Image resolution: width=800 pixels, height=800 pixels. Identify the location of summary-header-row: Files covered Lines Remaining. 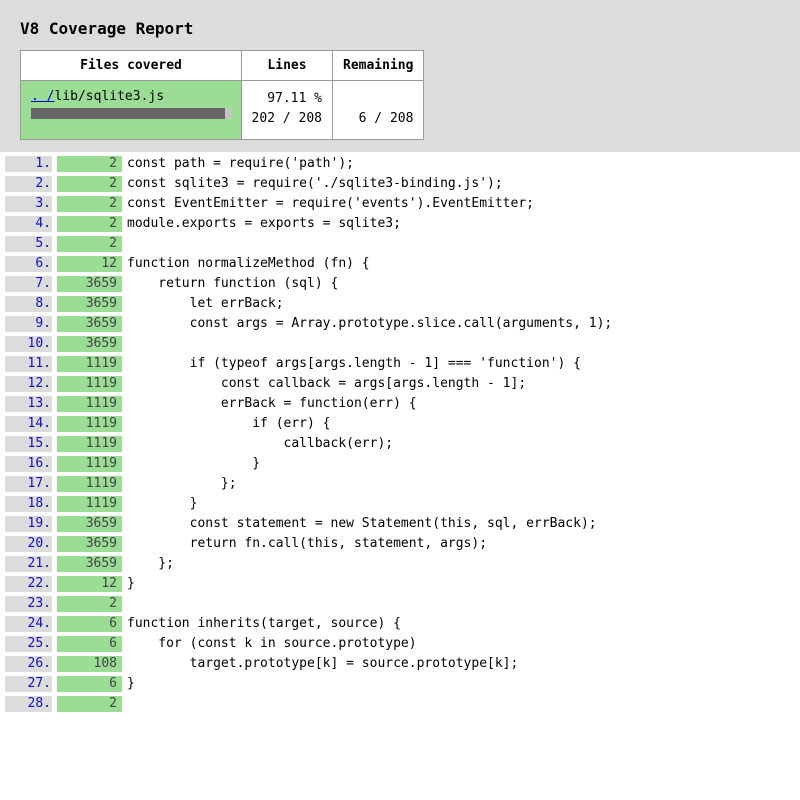
(222, 65).